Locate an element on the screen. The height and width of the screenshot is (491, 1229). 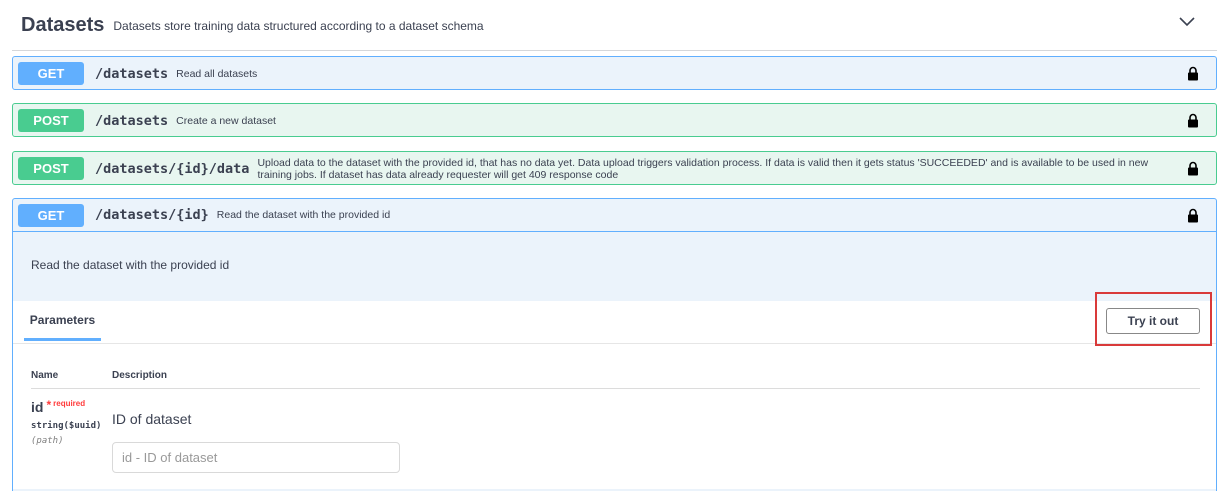
operation-summary-text: Read all datasets is located at coordinates (217, 73).